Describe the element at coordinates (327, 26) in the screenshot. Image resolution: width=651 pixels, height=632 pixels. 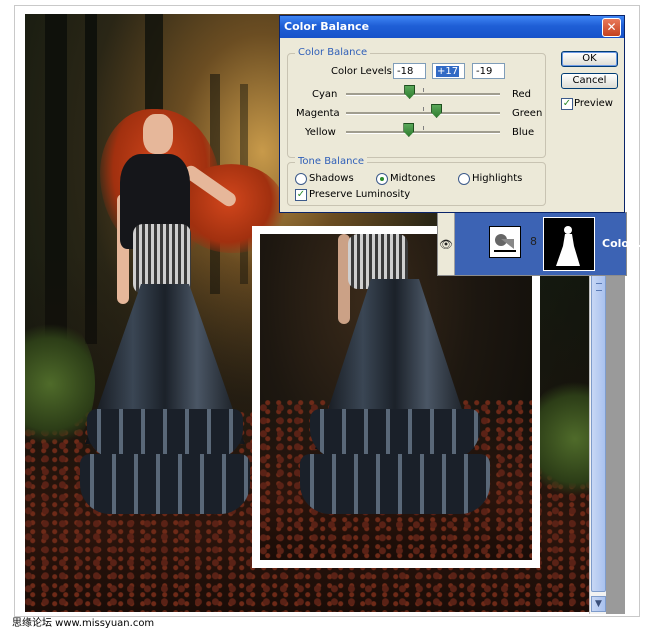
I see `dialog-title: Color Balance` at that location.